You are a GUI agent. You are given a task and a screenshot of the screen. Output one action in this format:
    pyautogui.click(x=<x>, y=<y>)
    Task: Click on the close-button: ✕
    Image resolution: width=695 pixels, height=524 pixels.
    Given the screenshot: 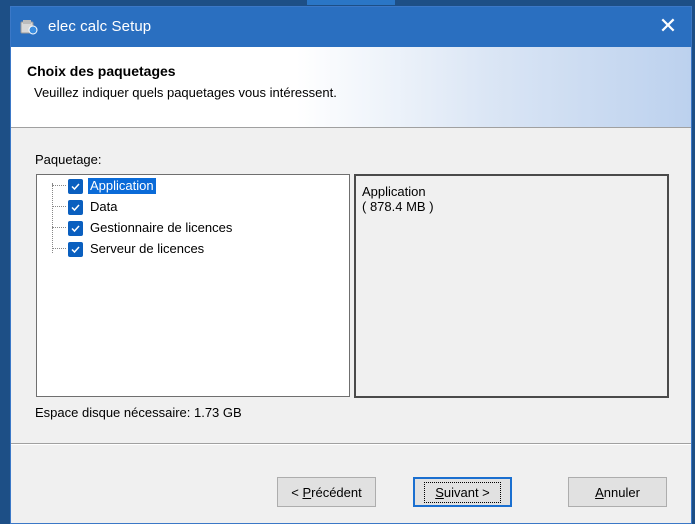 What is the action you would take?
    pyautogui.click(x=668, y=27)
    